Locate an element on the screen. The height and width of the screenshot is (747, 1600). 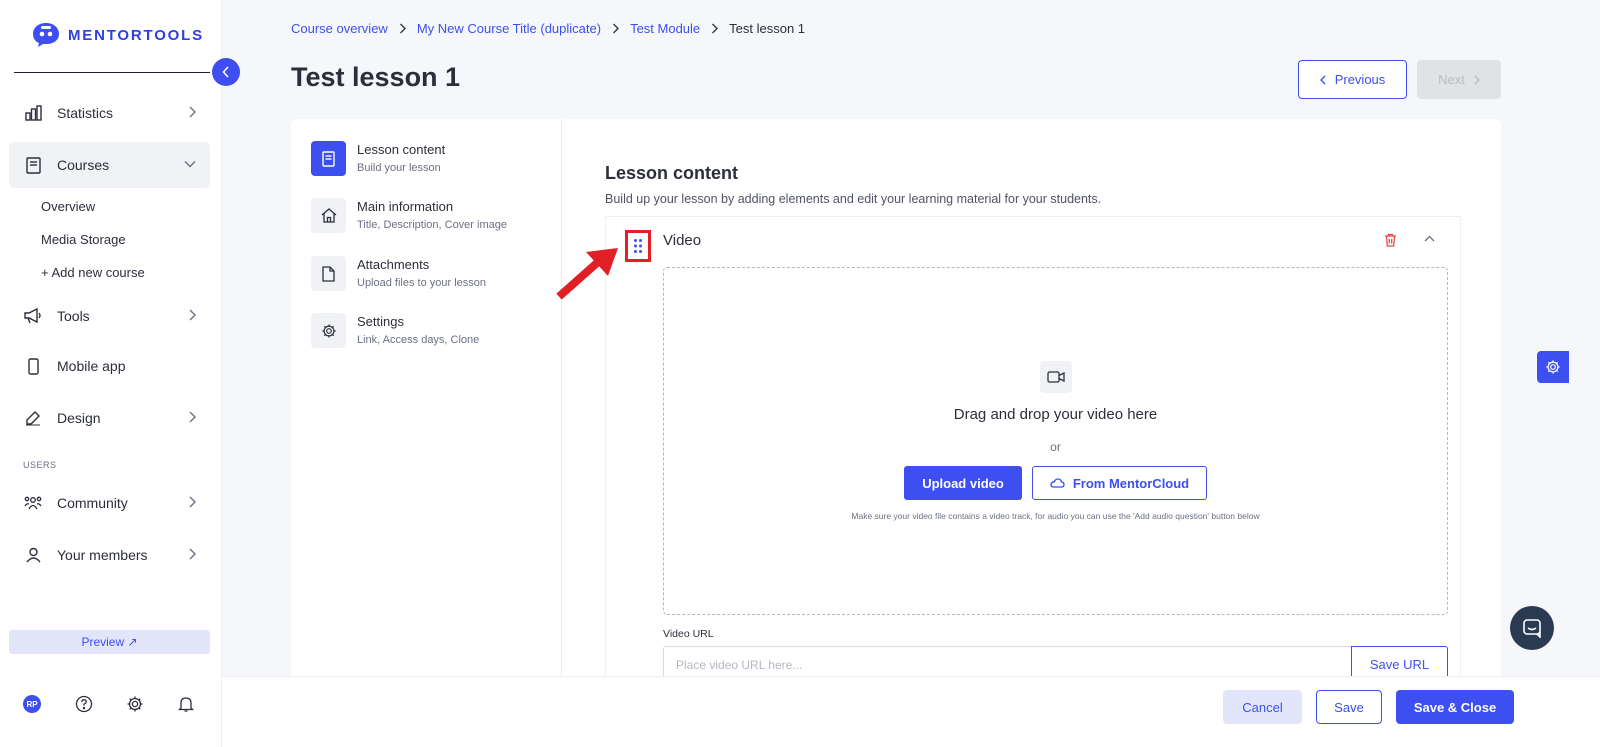
sidebar-item-label: Mobile app is located at coordinates (91, 366).